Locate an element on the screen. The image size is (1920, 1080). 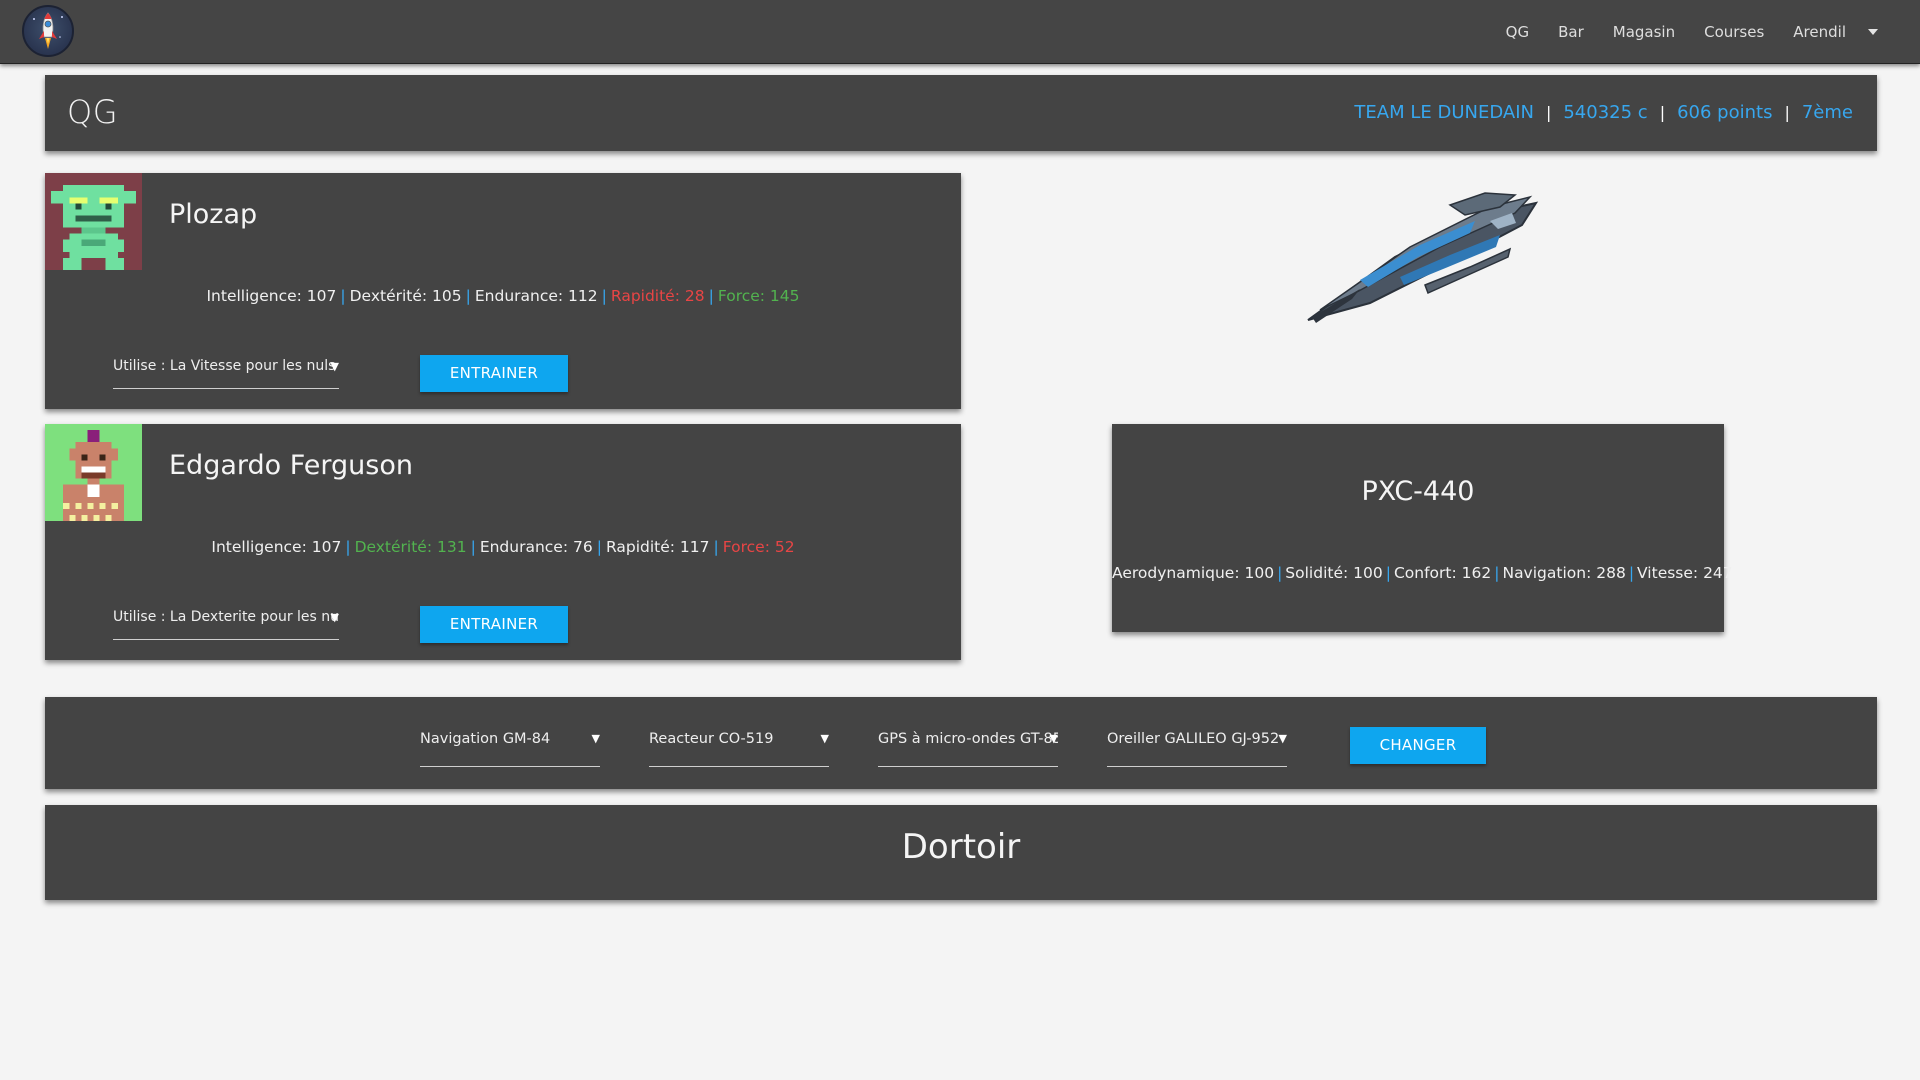
select-value: GPS à micro-ondes GT-85 is located at coordinates (968, 739).